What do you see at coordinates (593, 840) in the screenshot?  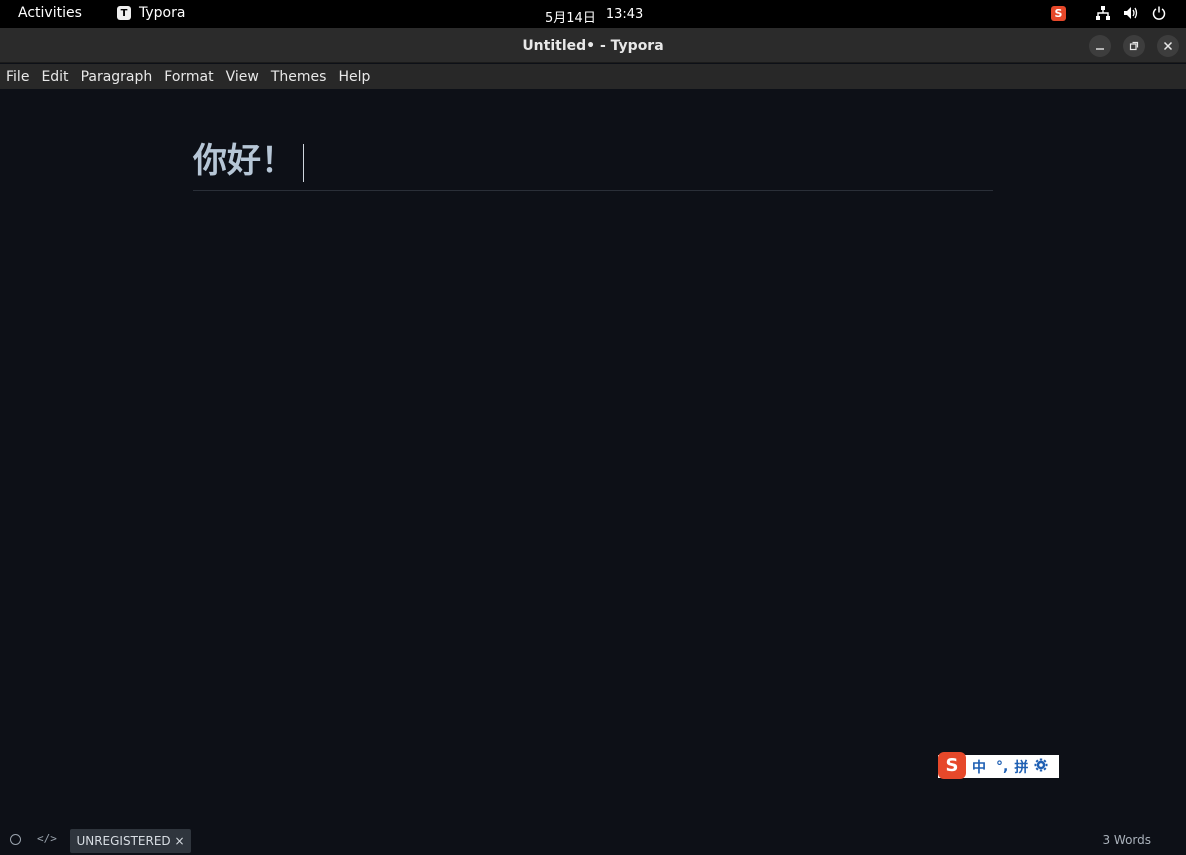 I see `status-bar: </> UNREGISTERED × 3 Words` at bounding box center [593, 840].